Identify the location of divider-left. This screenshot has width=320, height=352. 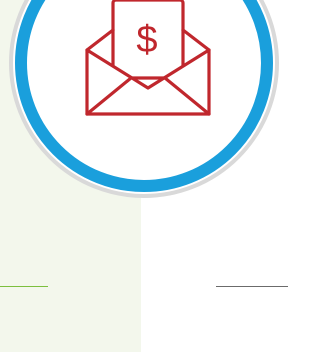
(24, 286).